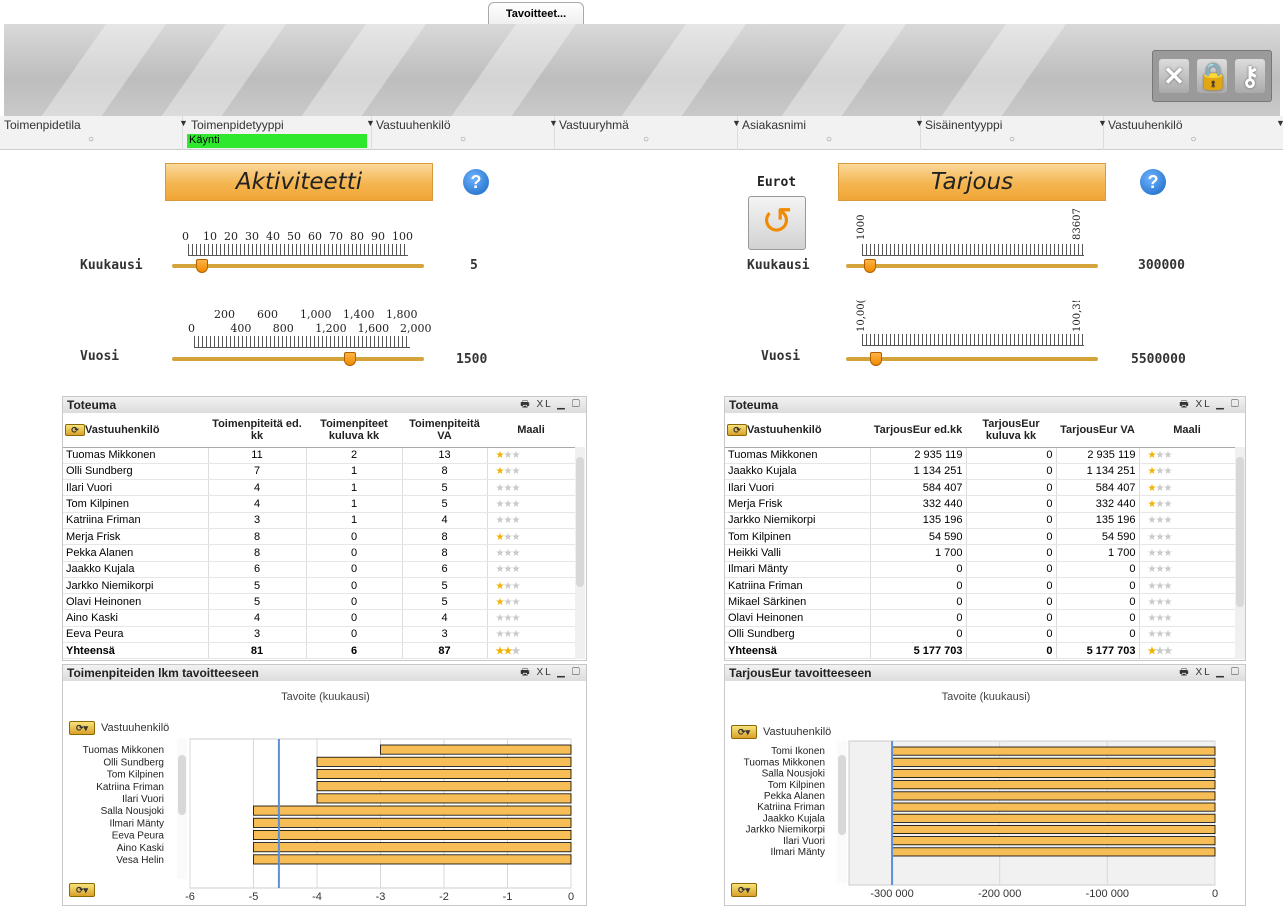 The height and width of the screenshot is (909, 1283). What do you see at coordinates (319, 472) in the screenshot?
I see `table-row: Olli Sundberg 7 1 8 ★★★` at bounding box center [319, 472].